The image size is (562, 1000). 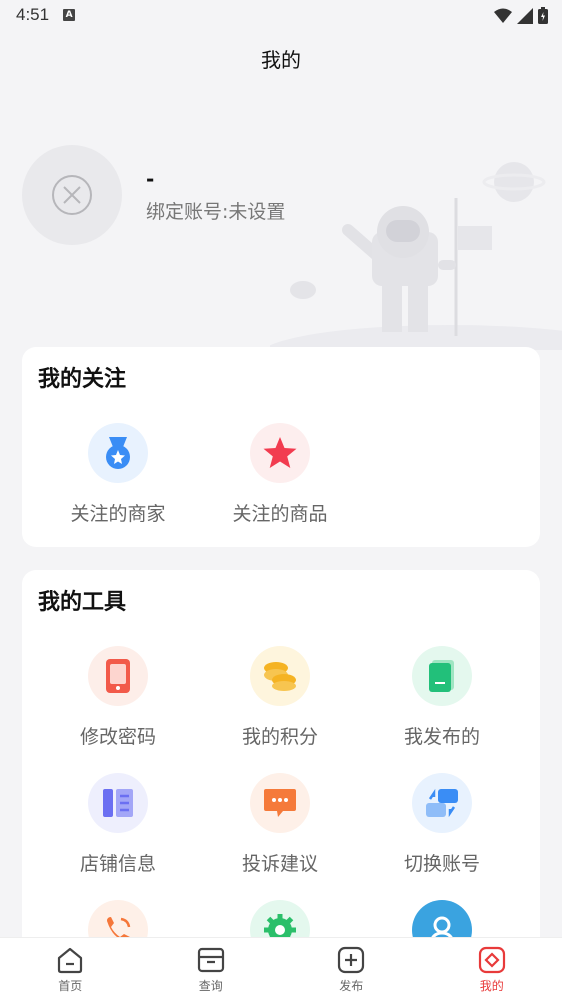 I want to click on switch-icon, so click(x=442, y=803).